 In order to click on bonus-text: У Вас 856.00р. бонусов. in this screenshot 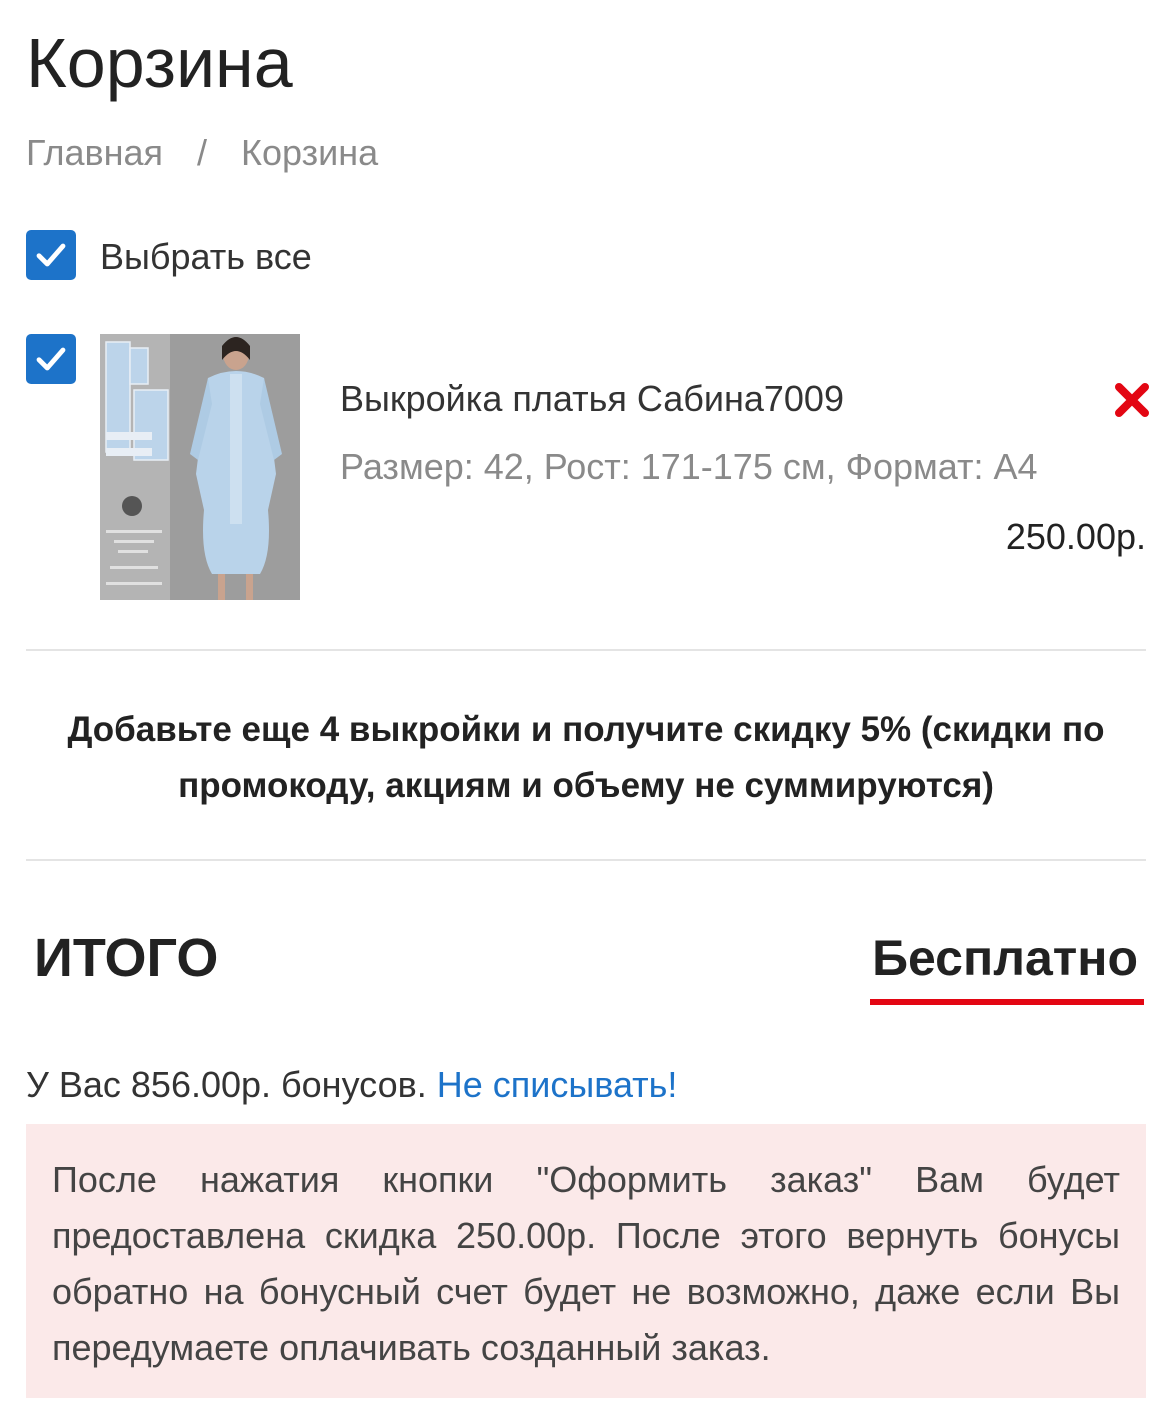, I will do `click(226, 1084)`.